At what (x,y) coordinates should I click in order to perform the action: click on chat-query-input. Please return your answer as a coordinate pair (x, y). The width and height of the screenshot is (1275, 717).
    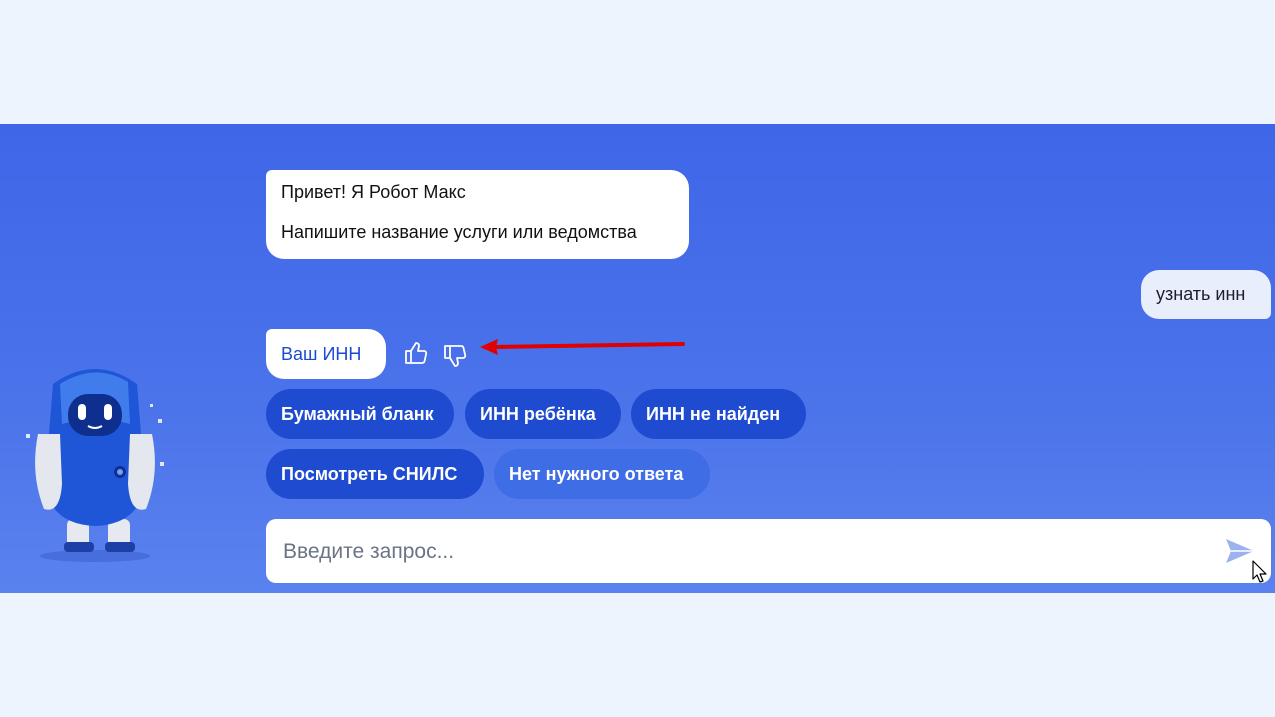
    Looking at the image, I should click on (748, 552).